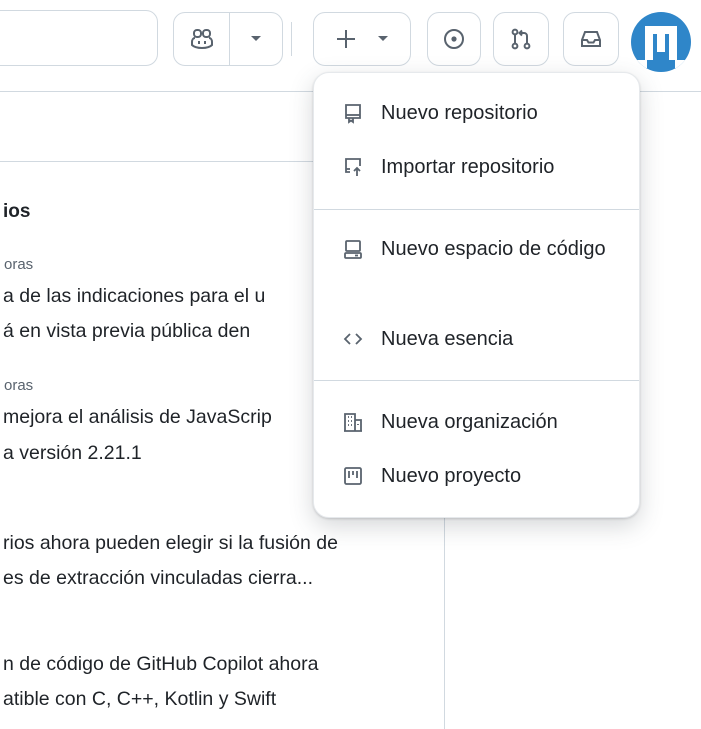 Image resolution: width=701 pixels, height=729 pixels. Describe the element at coordinates (661, 42) in the screenshot. I see `avatar` at that location.